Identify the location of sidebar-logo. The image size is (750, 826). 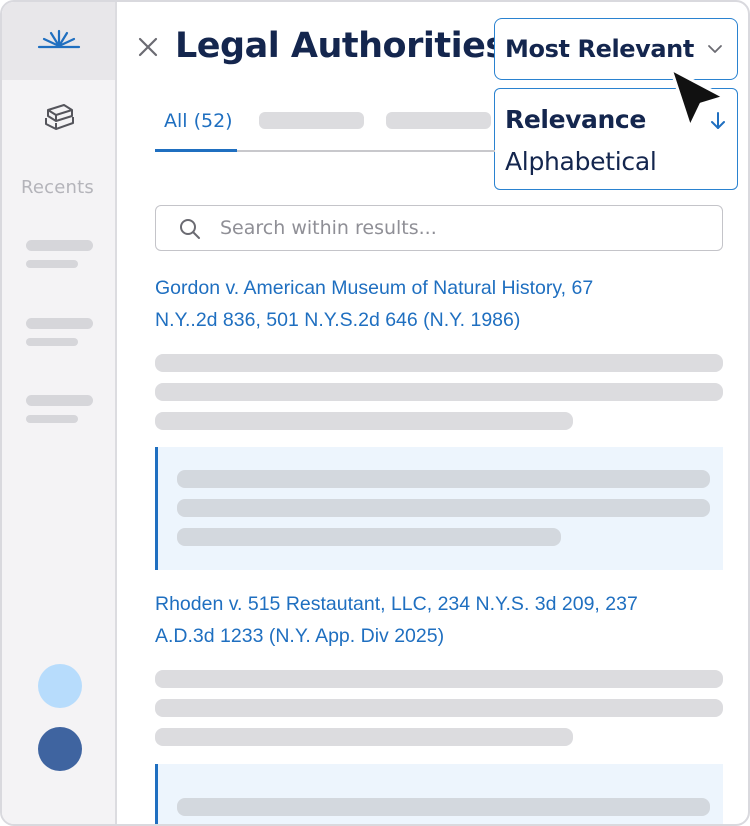
(58, 41).